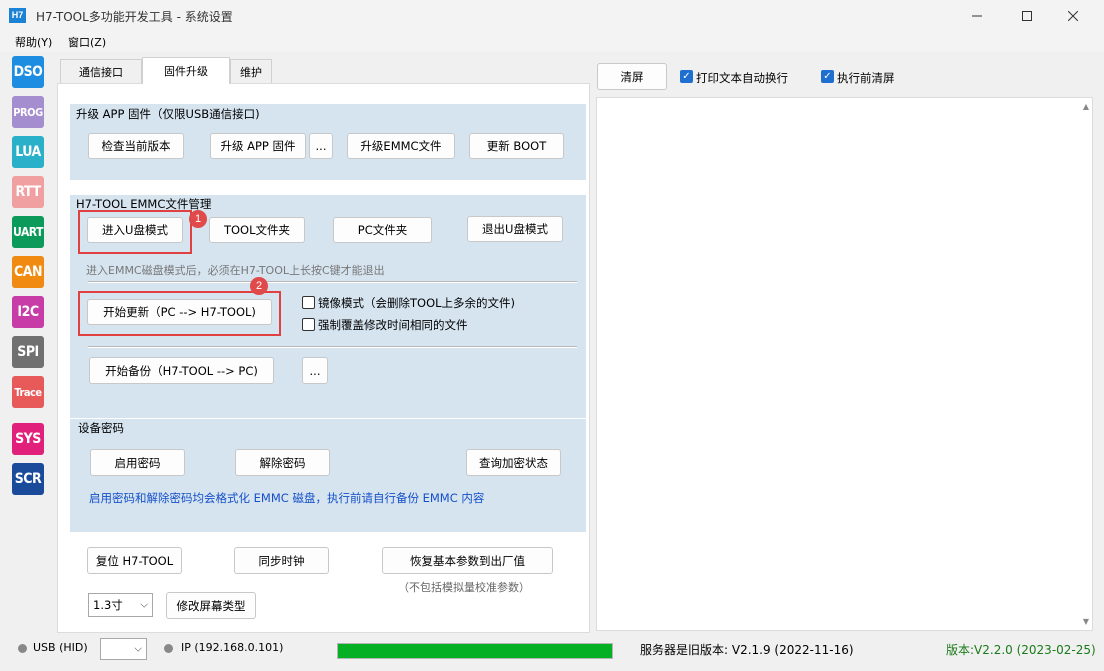  Describe the element at coordinates (632, 76) in the screenshot. I see `clear-screen-button: 清屏` at that location.